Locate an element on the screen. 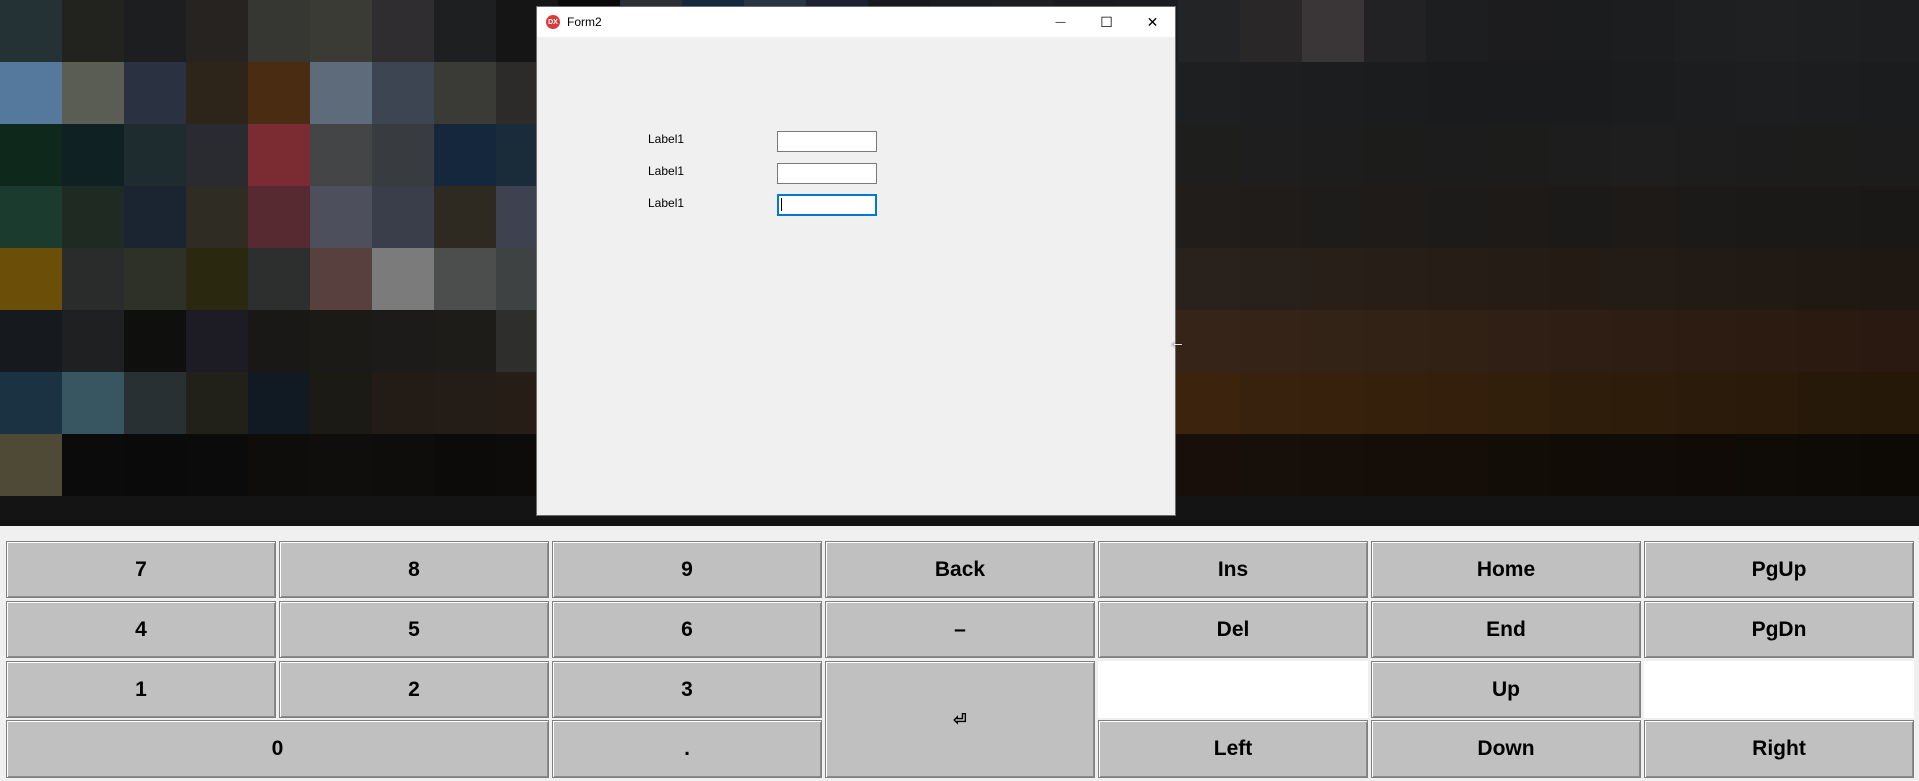  minimize-icon: — is located at coordinates (1060, 22).